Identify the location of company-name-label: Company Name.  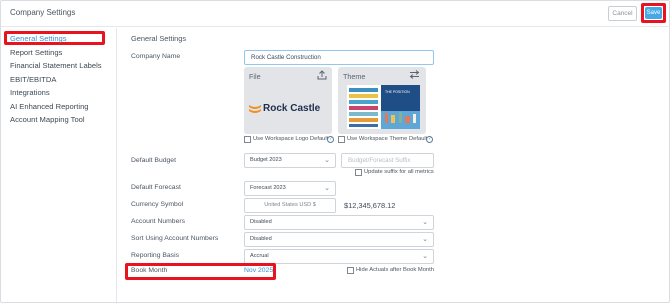
(156, 56).